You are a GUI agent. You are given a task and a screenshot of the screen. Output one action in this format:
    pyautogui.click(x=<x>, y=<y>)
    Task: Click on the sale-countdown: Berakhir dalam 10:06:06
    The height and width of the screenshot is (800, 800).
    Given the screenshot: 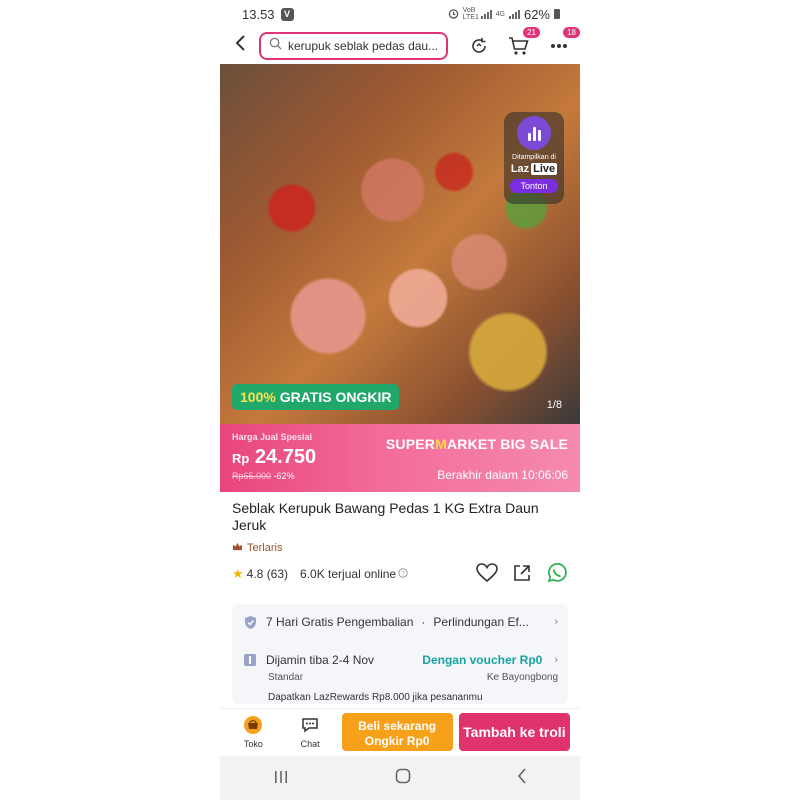 What is the action you would take?
    pyautogui.click(x=502, y=475)
    